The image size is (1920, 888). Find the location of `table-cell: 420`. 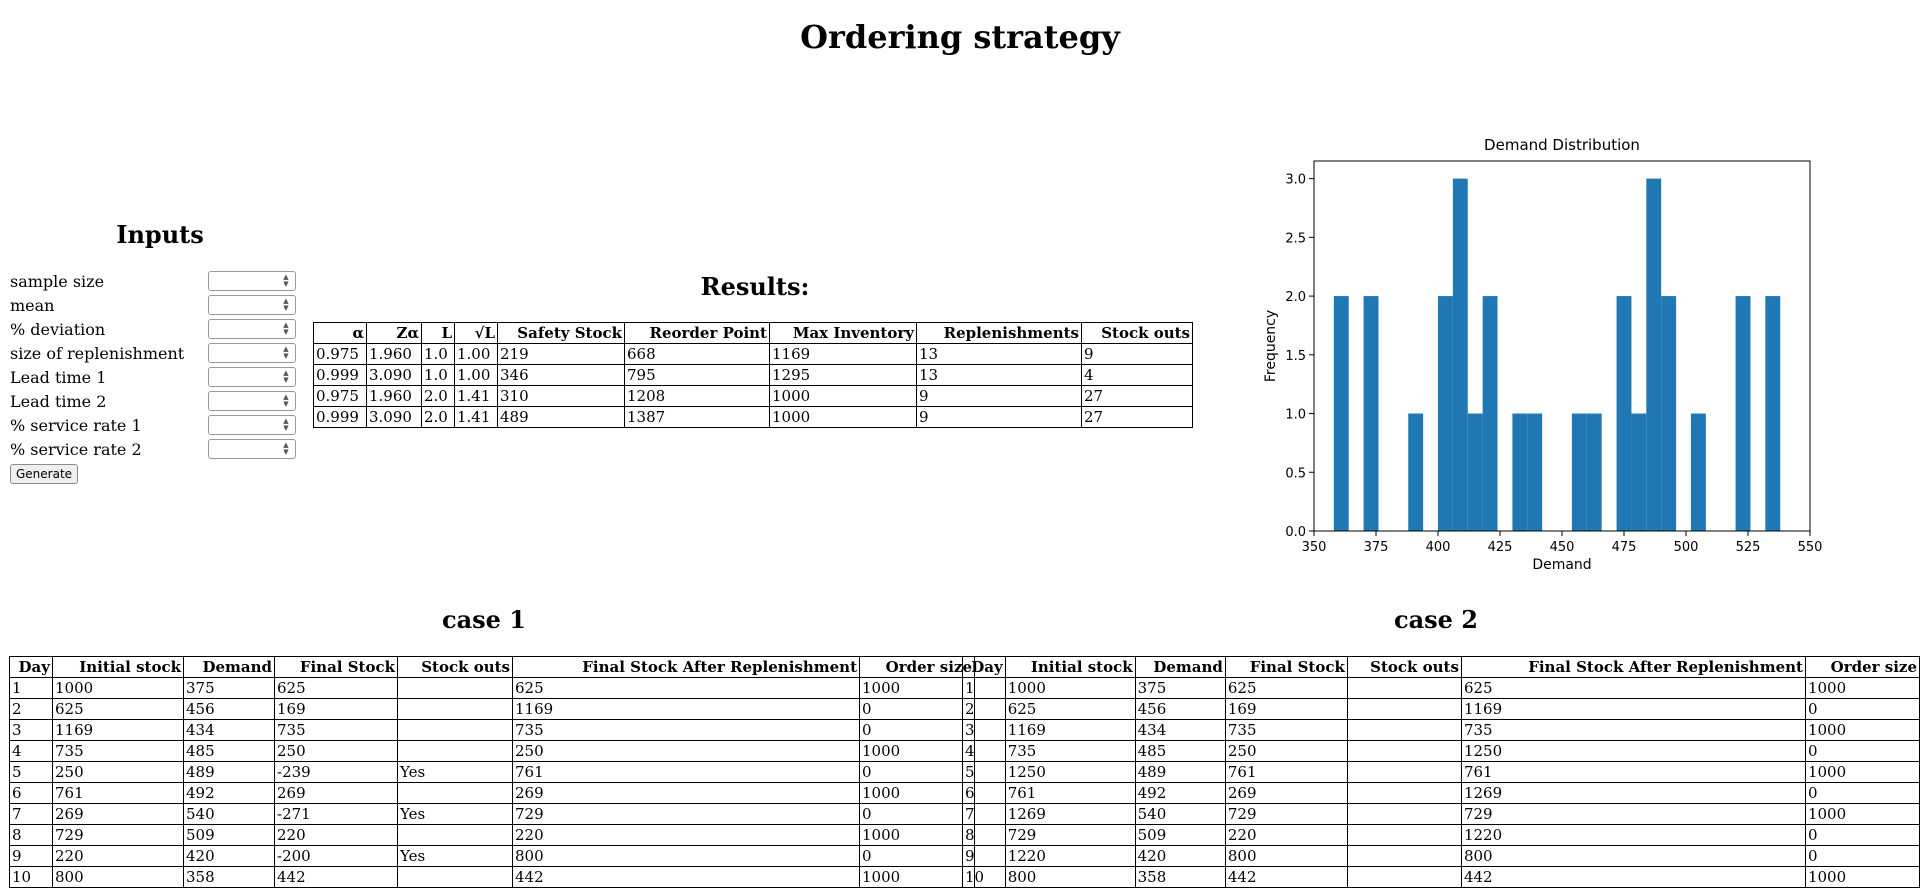

table-cell: 420 is located at coordinates (229, 856).